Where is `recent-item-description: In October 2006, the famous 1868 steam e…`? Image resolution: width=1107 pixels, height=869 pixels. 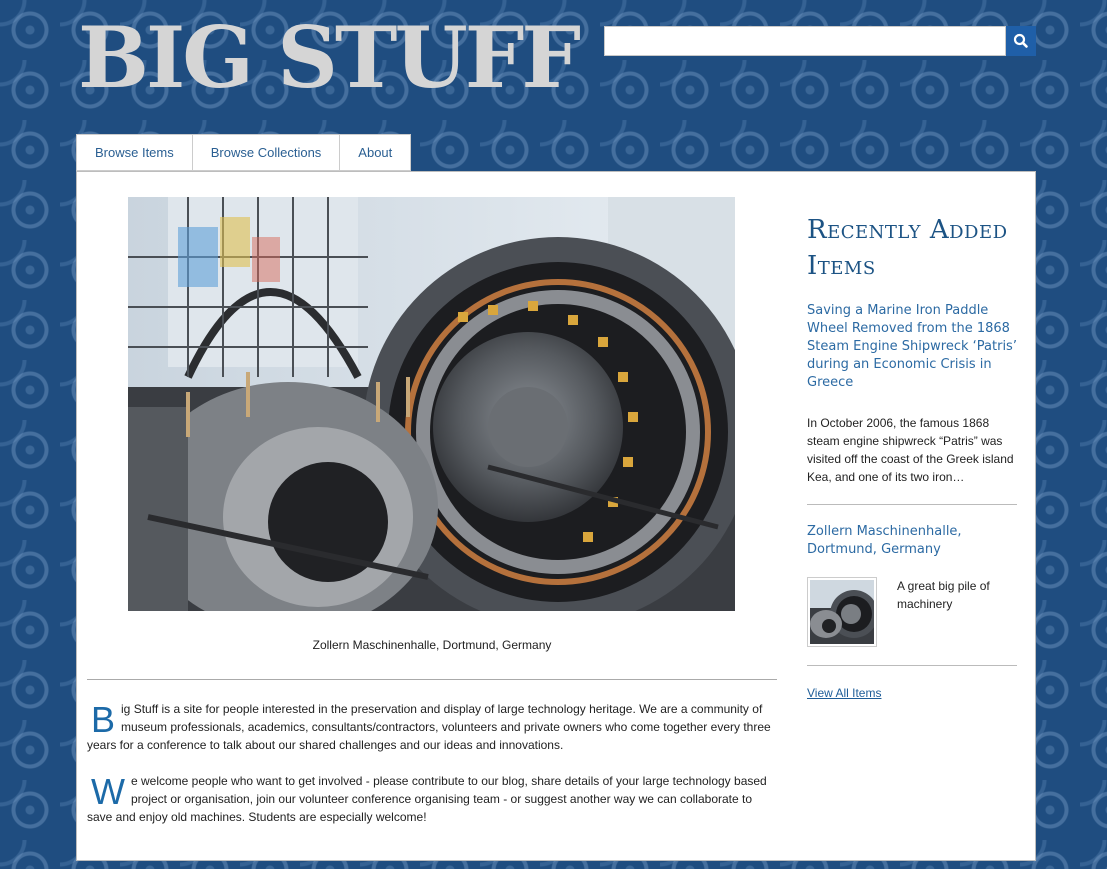 recent-item-description: In October 2006, the famous 1868 steam e… is located at coordinates (910, 450).